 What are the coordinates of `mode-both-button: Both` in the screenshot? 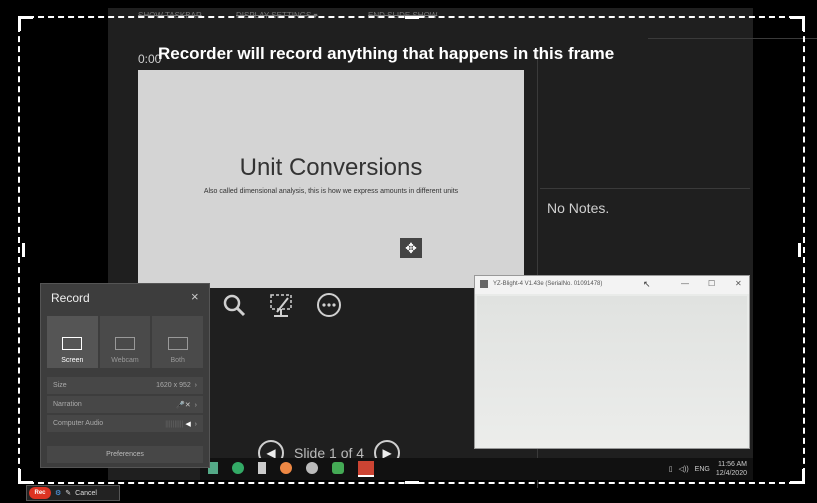 It's located at (178, 342).